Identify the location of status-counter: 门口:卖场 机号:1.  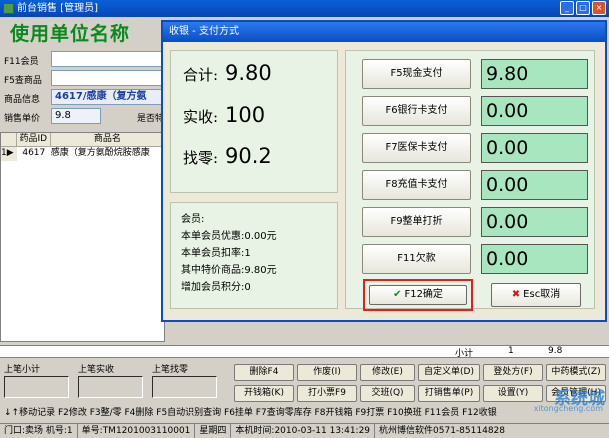
(39, 431).